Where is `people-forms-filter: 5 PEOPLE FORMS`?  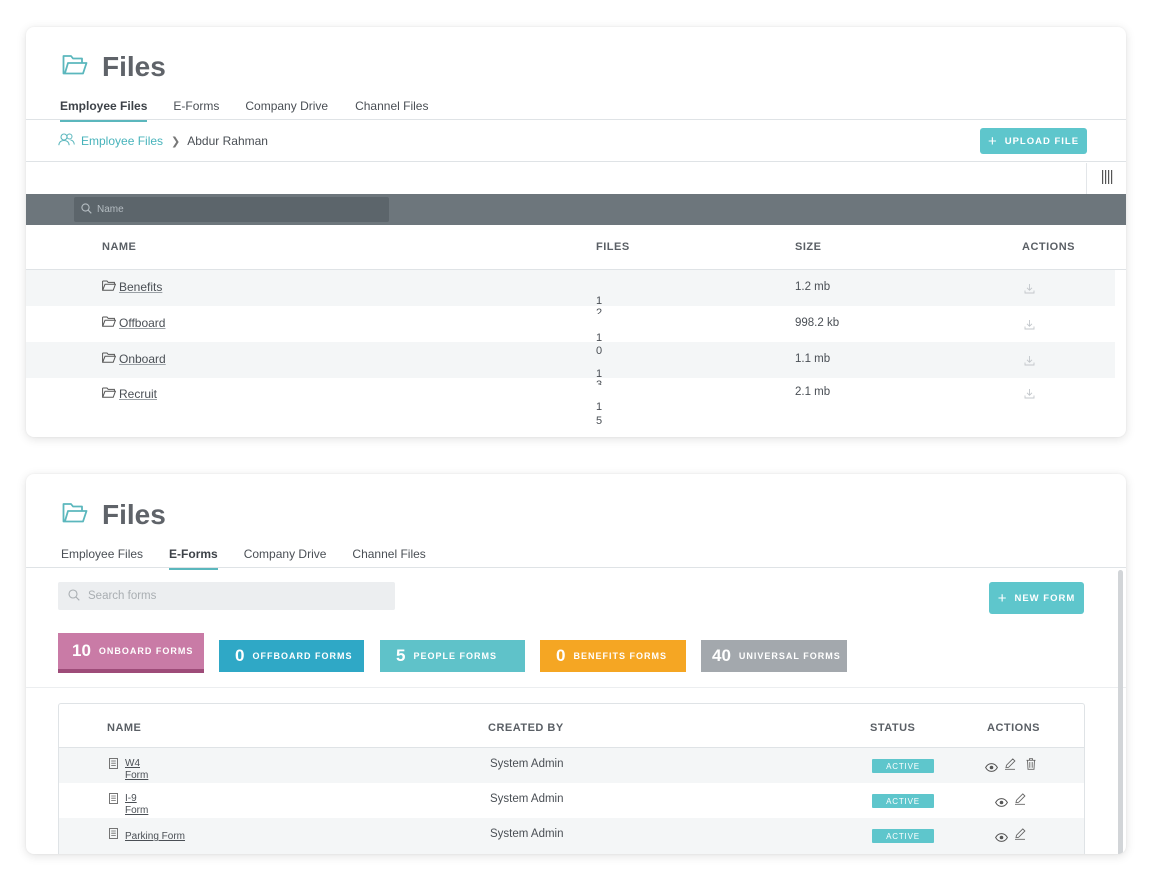
people-forms-filter: 5 PEOPLE FORMS is located at coordinates (452, 656).